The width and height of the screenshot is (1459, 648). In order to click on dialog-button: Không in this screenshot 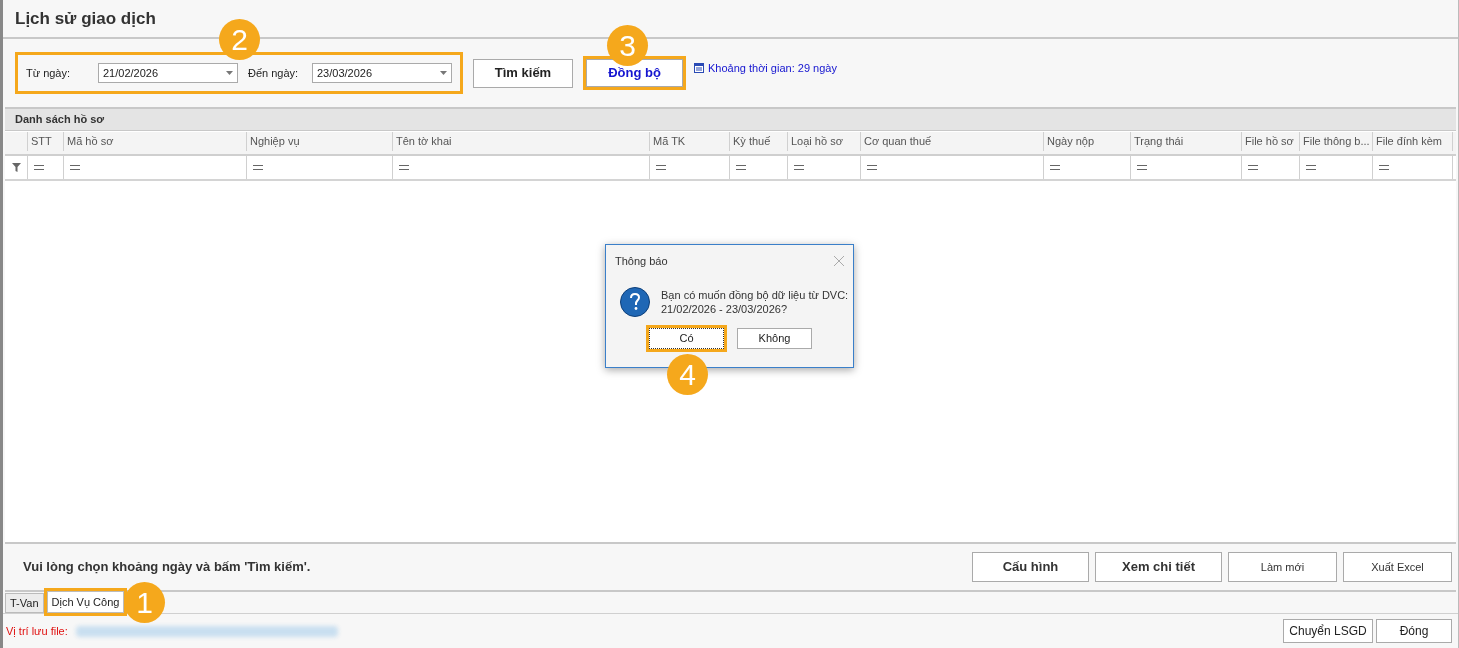, I will do `click(774, 338)`.